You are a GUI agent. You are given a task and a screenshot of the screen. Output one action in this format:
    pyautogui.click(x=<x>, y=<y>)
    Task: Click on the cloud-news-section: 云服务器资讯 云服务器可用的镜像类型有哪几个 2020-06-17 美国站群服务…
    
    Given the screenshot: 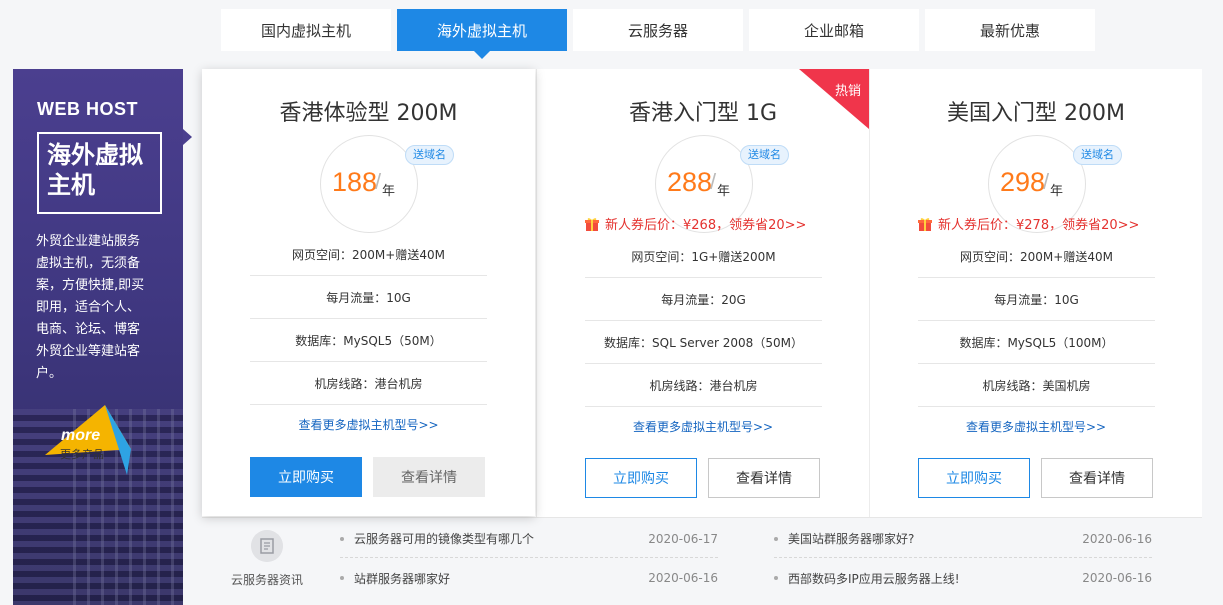 What is the action you would take?
    pyautogui.click(x=702, y=557)
    